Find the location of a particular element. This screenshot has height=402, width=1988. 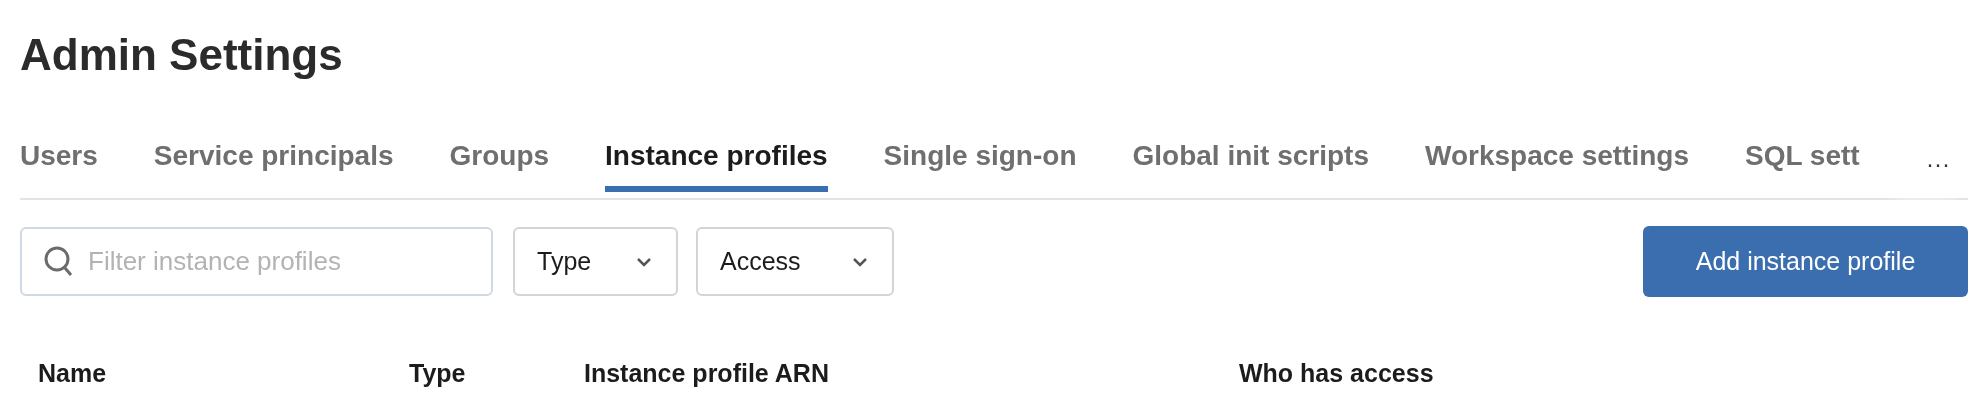

search-icon is located at coordinates (59, 262).